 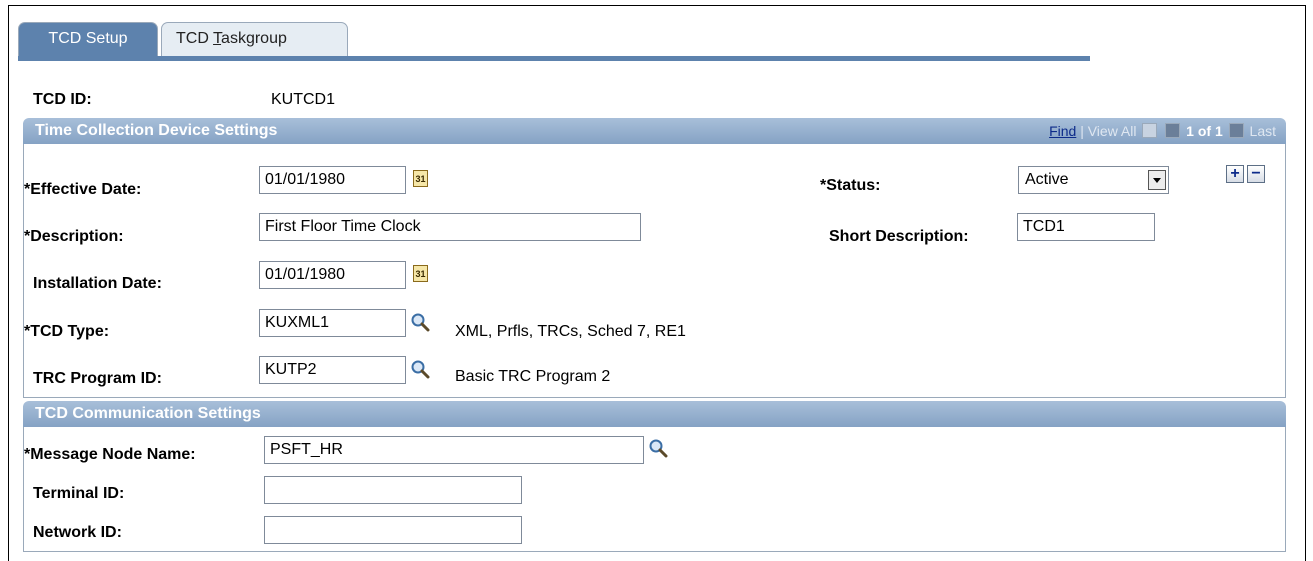 What do you see at coordinates (74, 236) in the screenshot?
I see `description-label: *Description:` at bounding box center [74, 236].